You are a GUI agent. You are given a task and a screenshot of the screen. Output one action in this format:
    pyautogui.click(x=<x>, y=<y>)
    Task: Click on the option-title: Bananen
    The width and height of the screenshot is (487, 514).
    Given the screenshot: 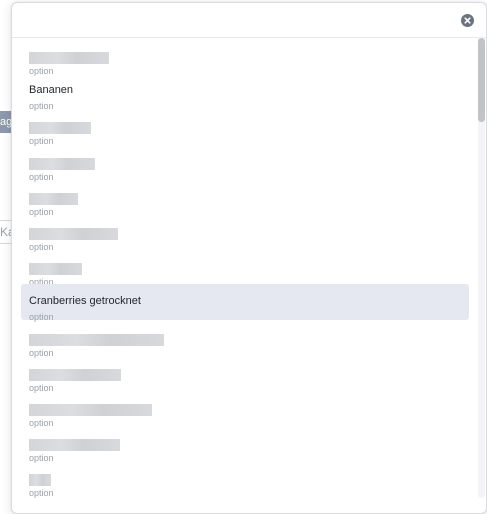 What is the action you would take?
    pyautogui.click(x=51, y=90)
    